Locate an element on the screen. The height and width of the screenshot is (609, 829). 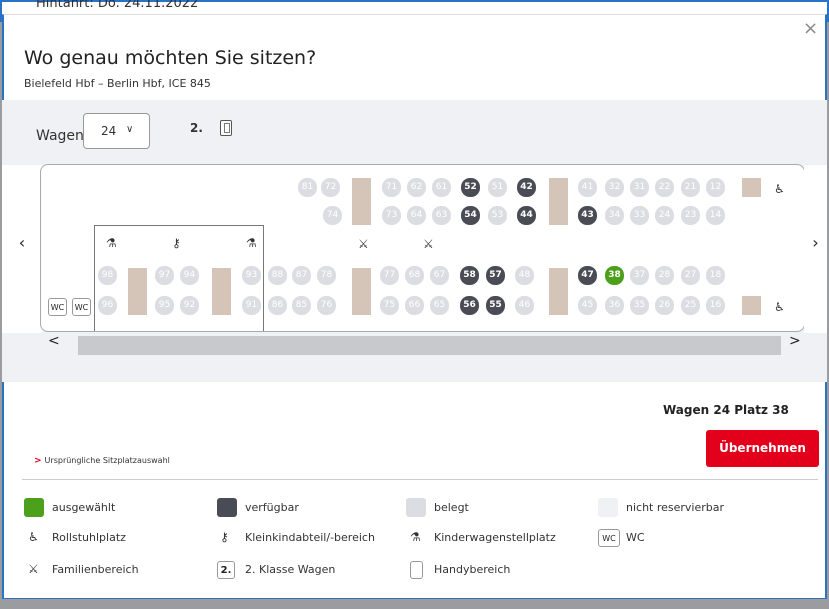
wagen-label: Wagen is located at coordinates (60, 136).